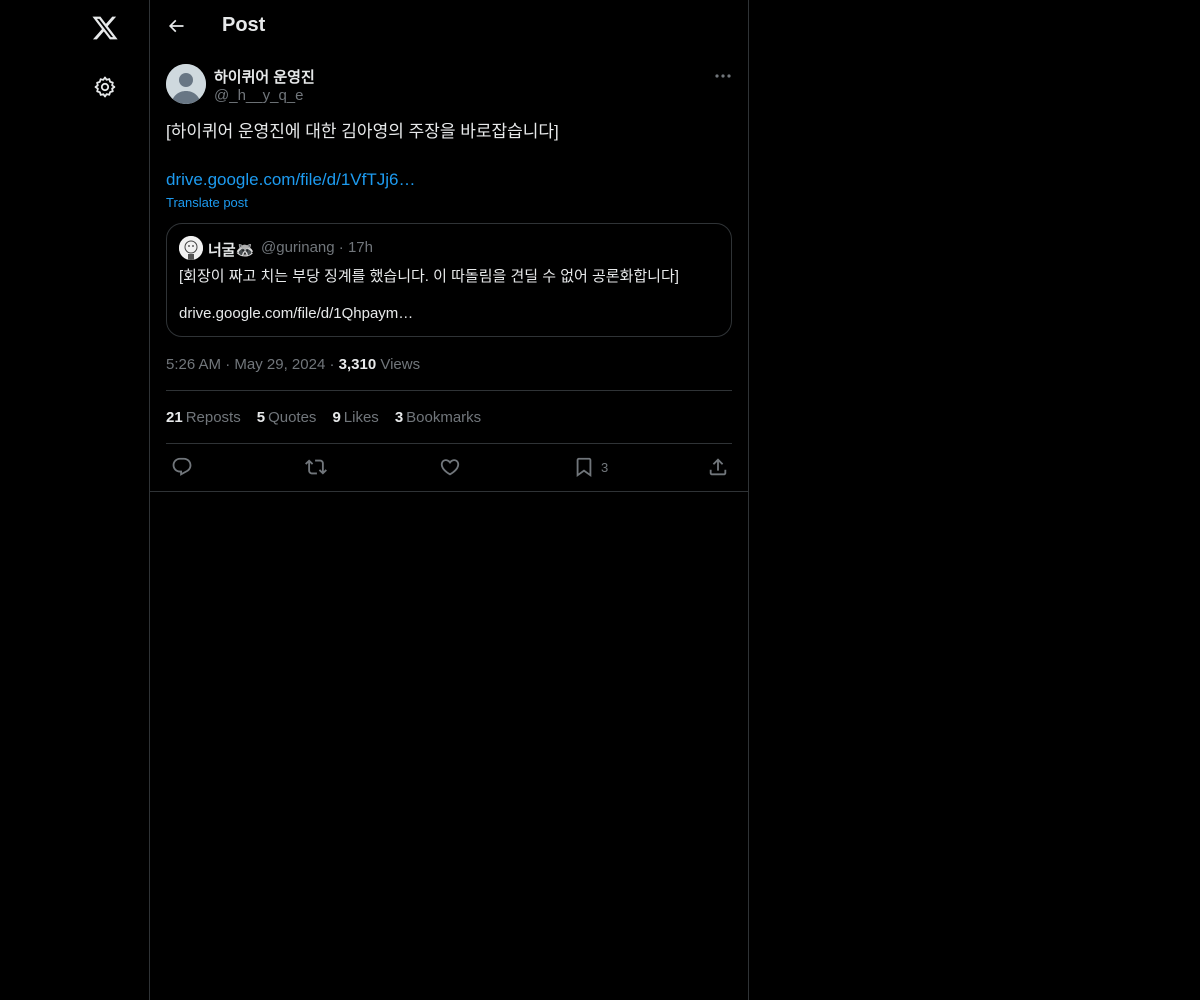 The height and width of the screenshot is (1000, 1200). I want to click on post-text: [하이퀴어 운영진에 대한 김아영의 주장을 바로잡습니다], so click(362, 131).